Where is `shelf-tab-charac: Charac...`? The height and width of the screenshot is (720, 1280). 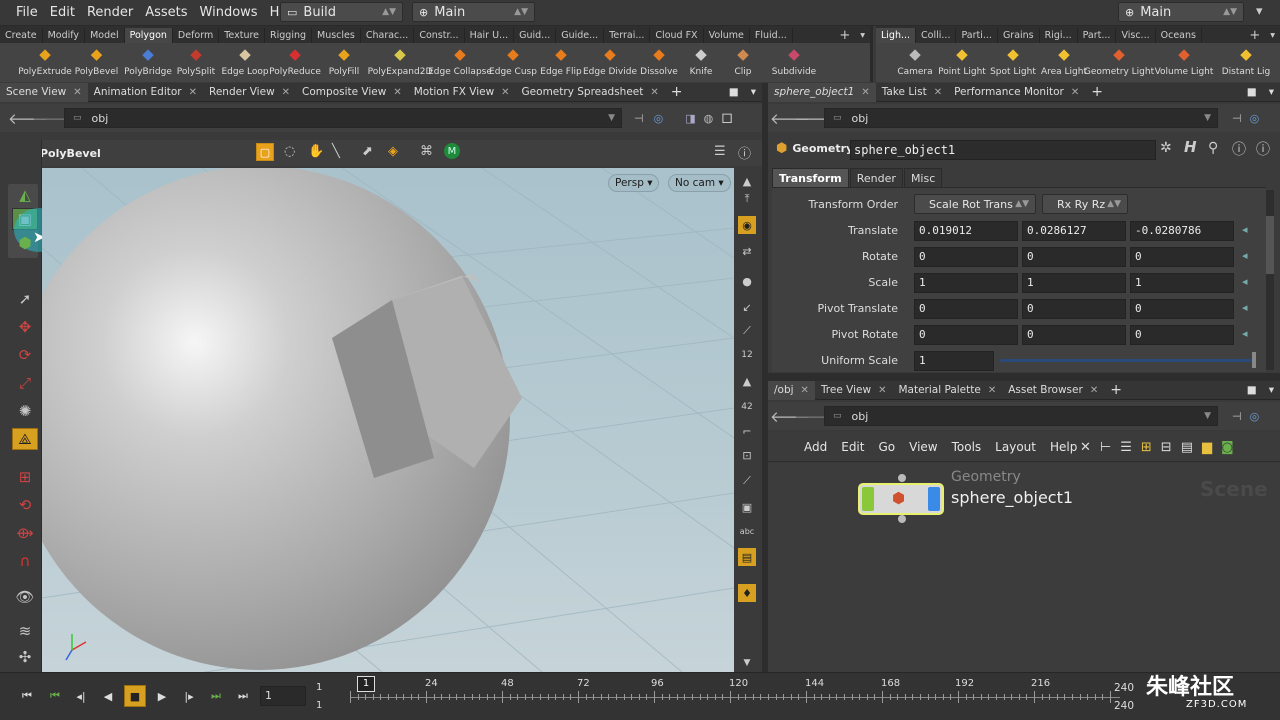 shelf-tab-charac: Charac... is located at coordinates (388, 35).